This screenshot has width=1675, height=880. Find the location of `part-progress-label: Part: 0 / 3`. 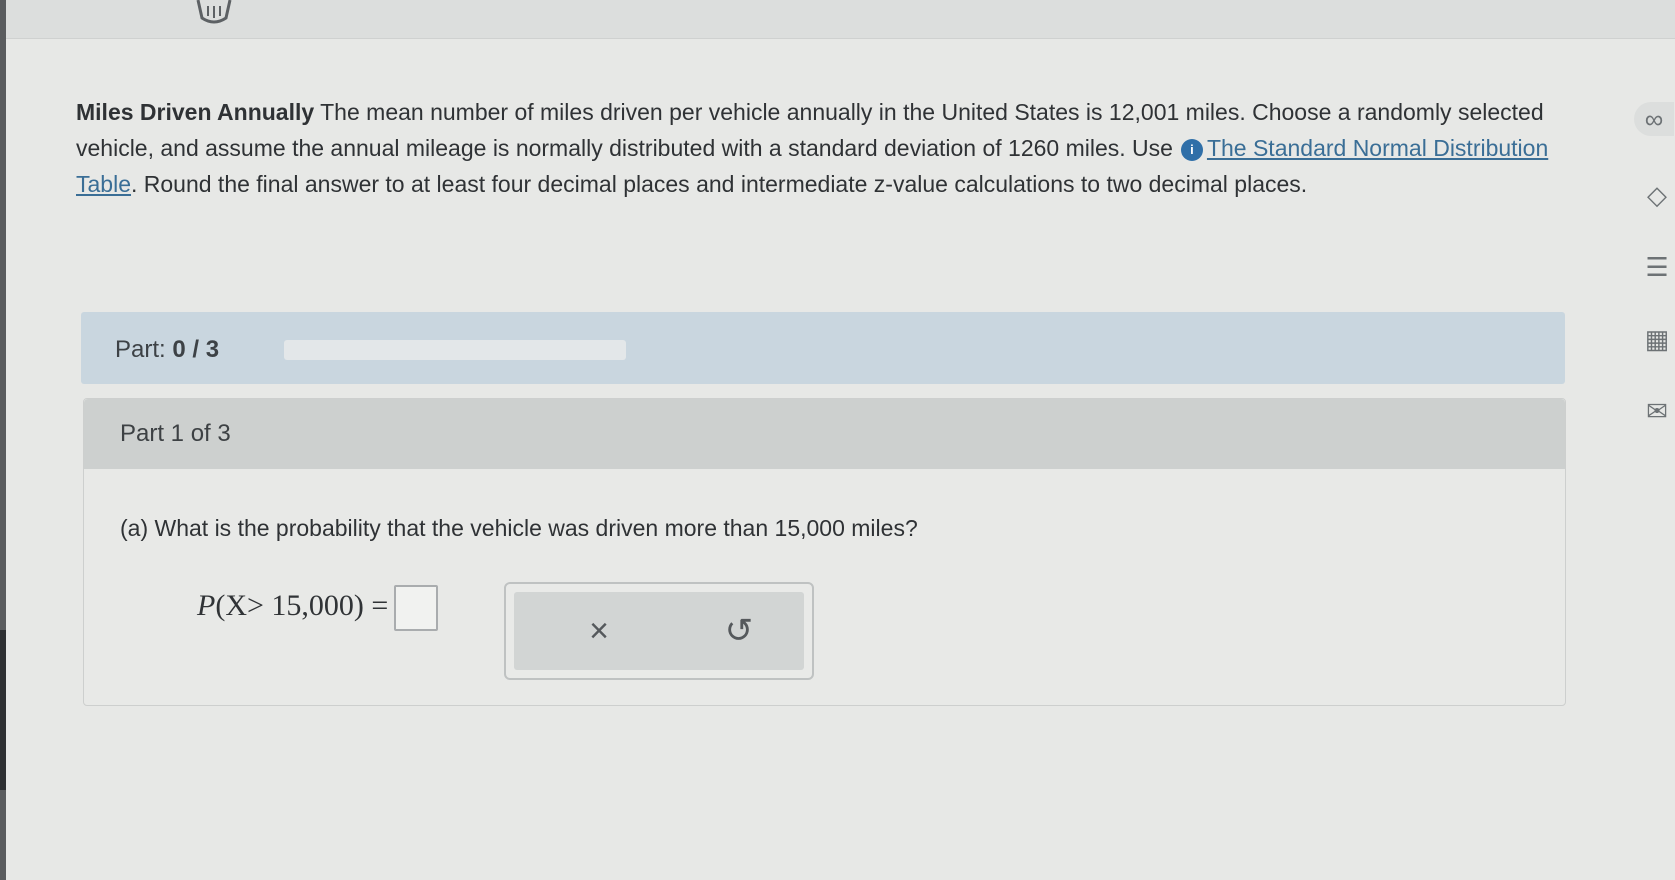

part-progress-label: Part: 0 / 3 is located at coordinates (167, 350).